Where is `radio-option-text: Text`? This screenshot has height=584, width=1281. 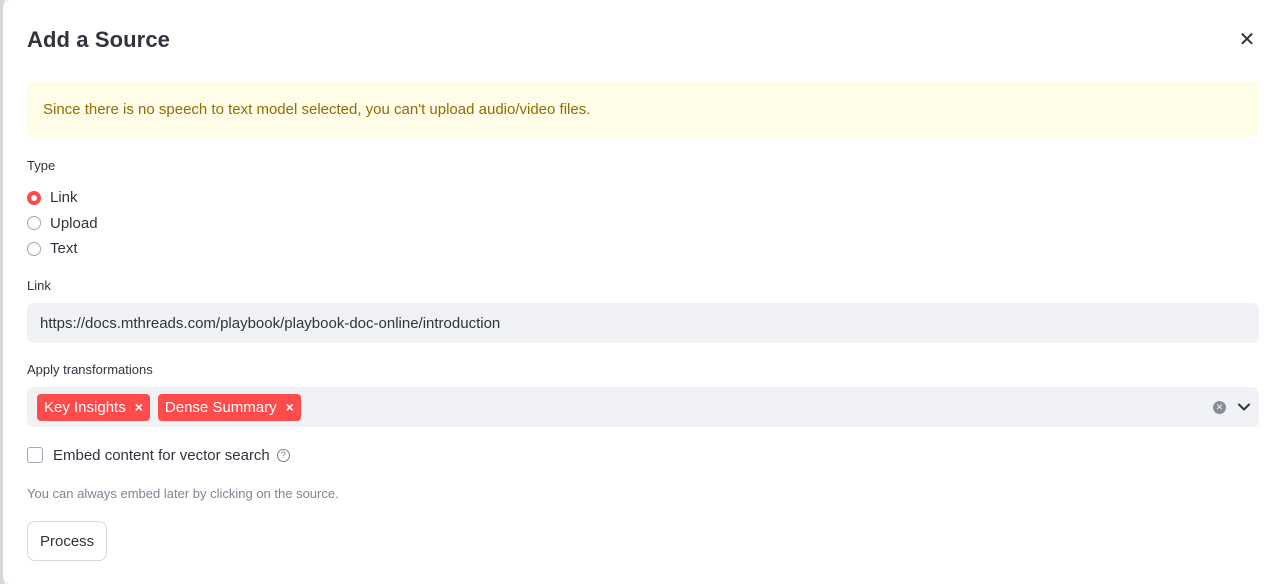
radio-option-text: Text is located at coordinates (62, 249).